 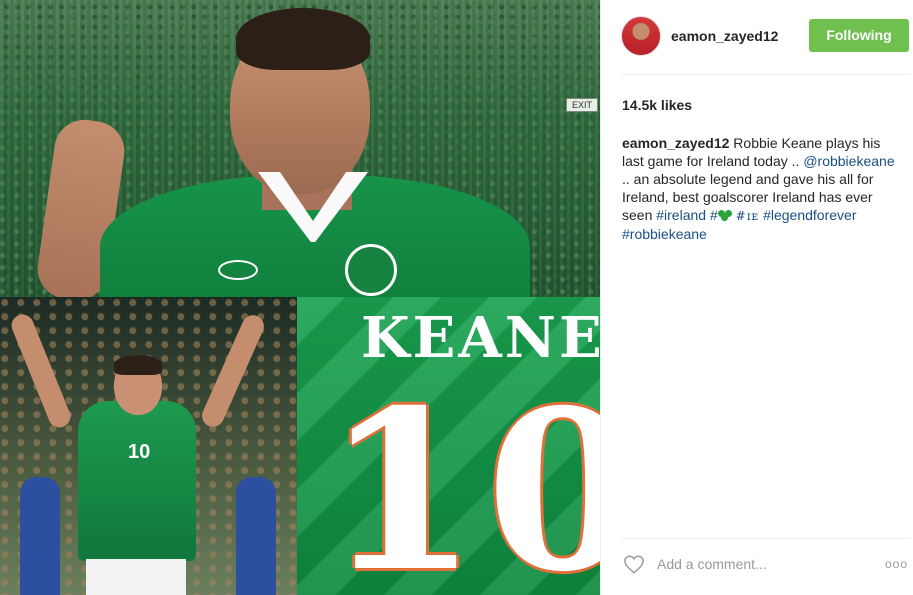 I want to click on jersey-number-small: 10, so click(x=139, y=452).